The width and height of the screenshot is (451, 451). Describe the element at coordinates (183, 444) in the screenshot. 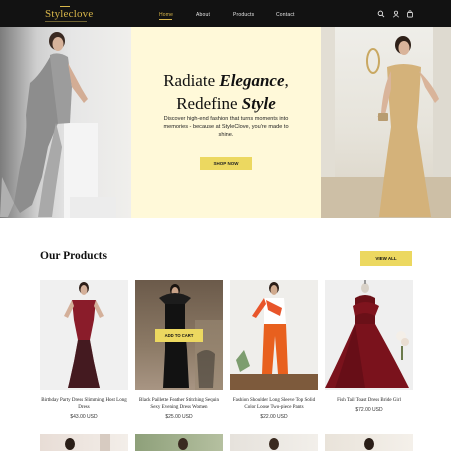

I see `product-6-photo` at that location.